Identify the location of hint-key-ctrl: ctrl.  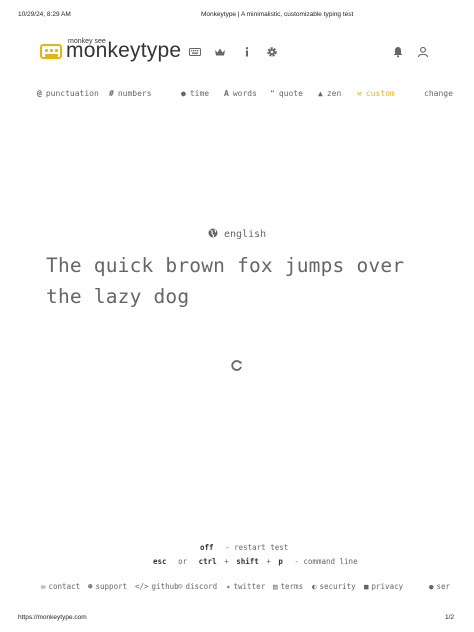
(207, 561).